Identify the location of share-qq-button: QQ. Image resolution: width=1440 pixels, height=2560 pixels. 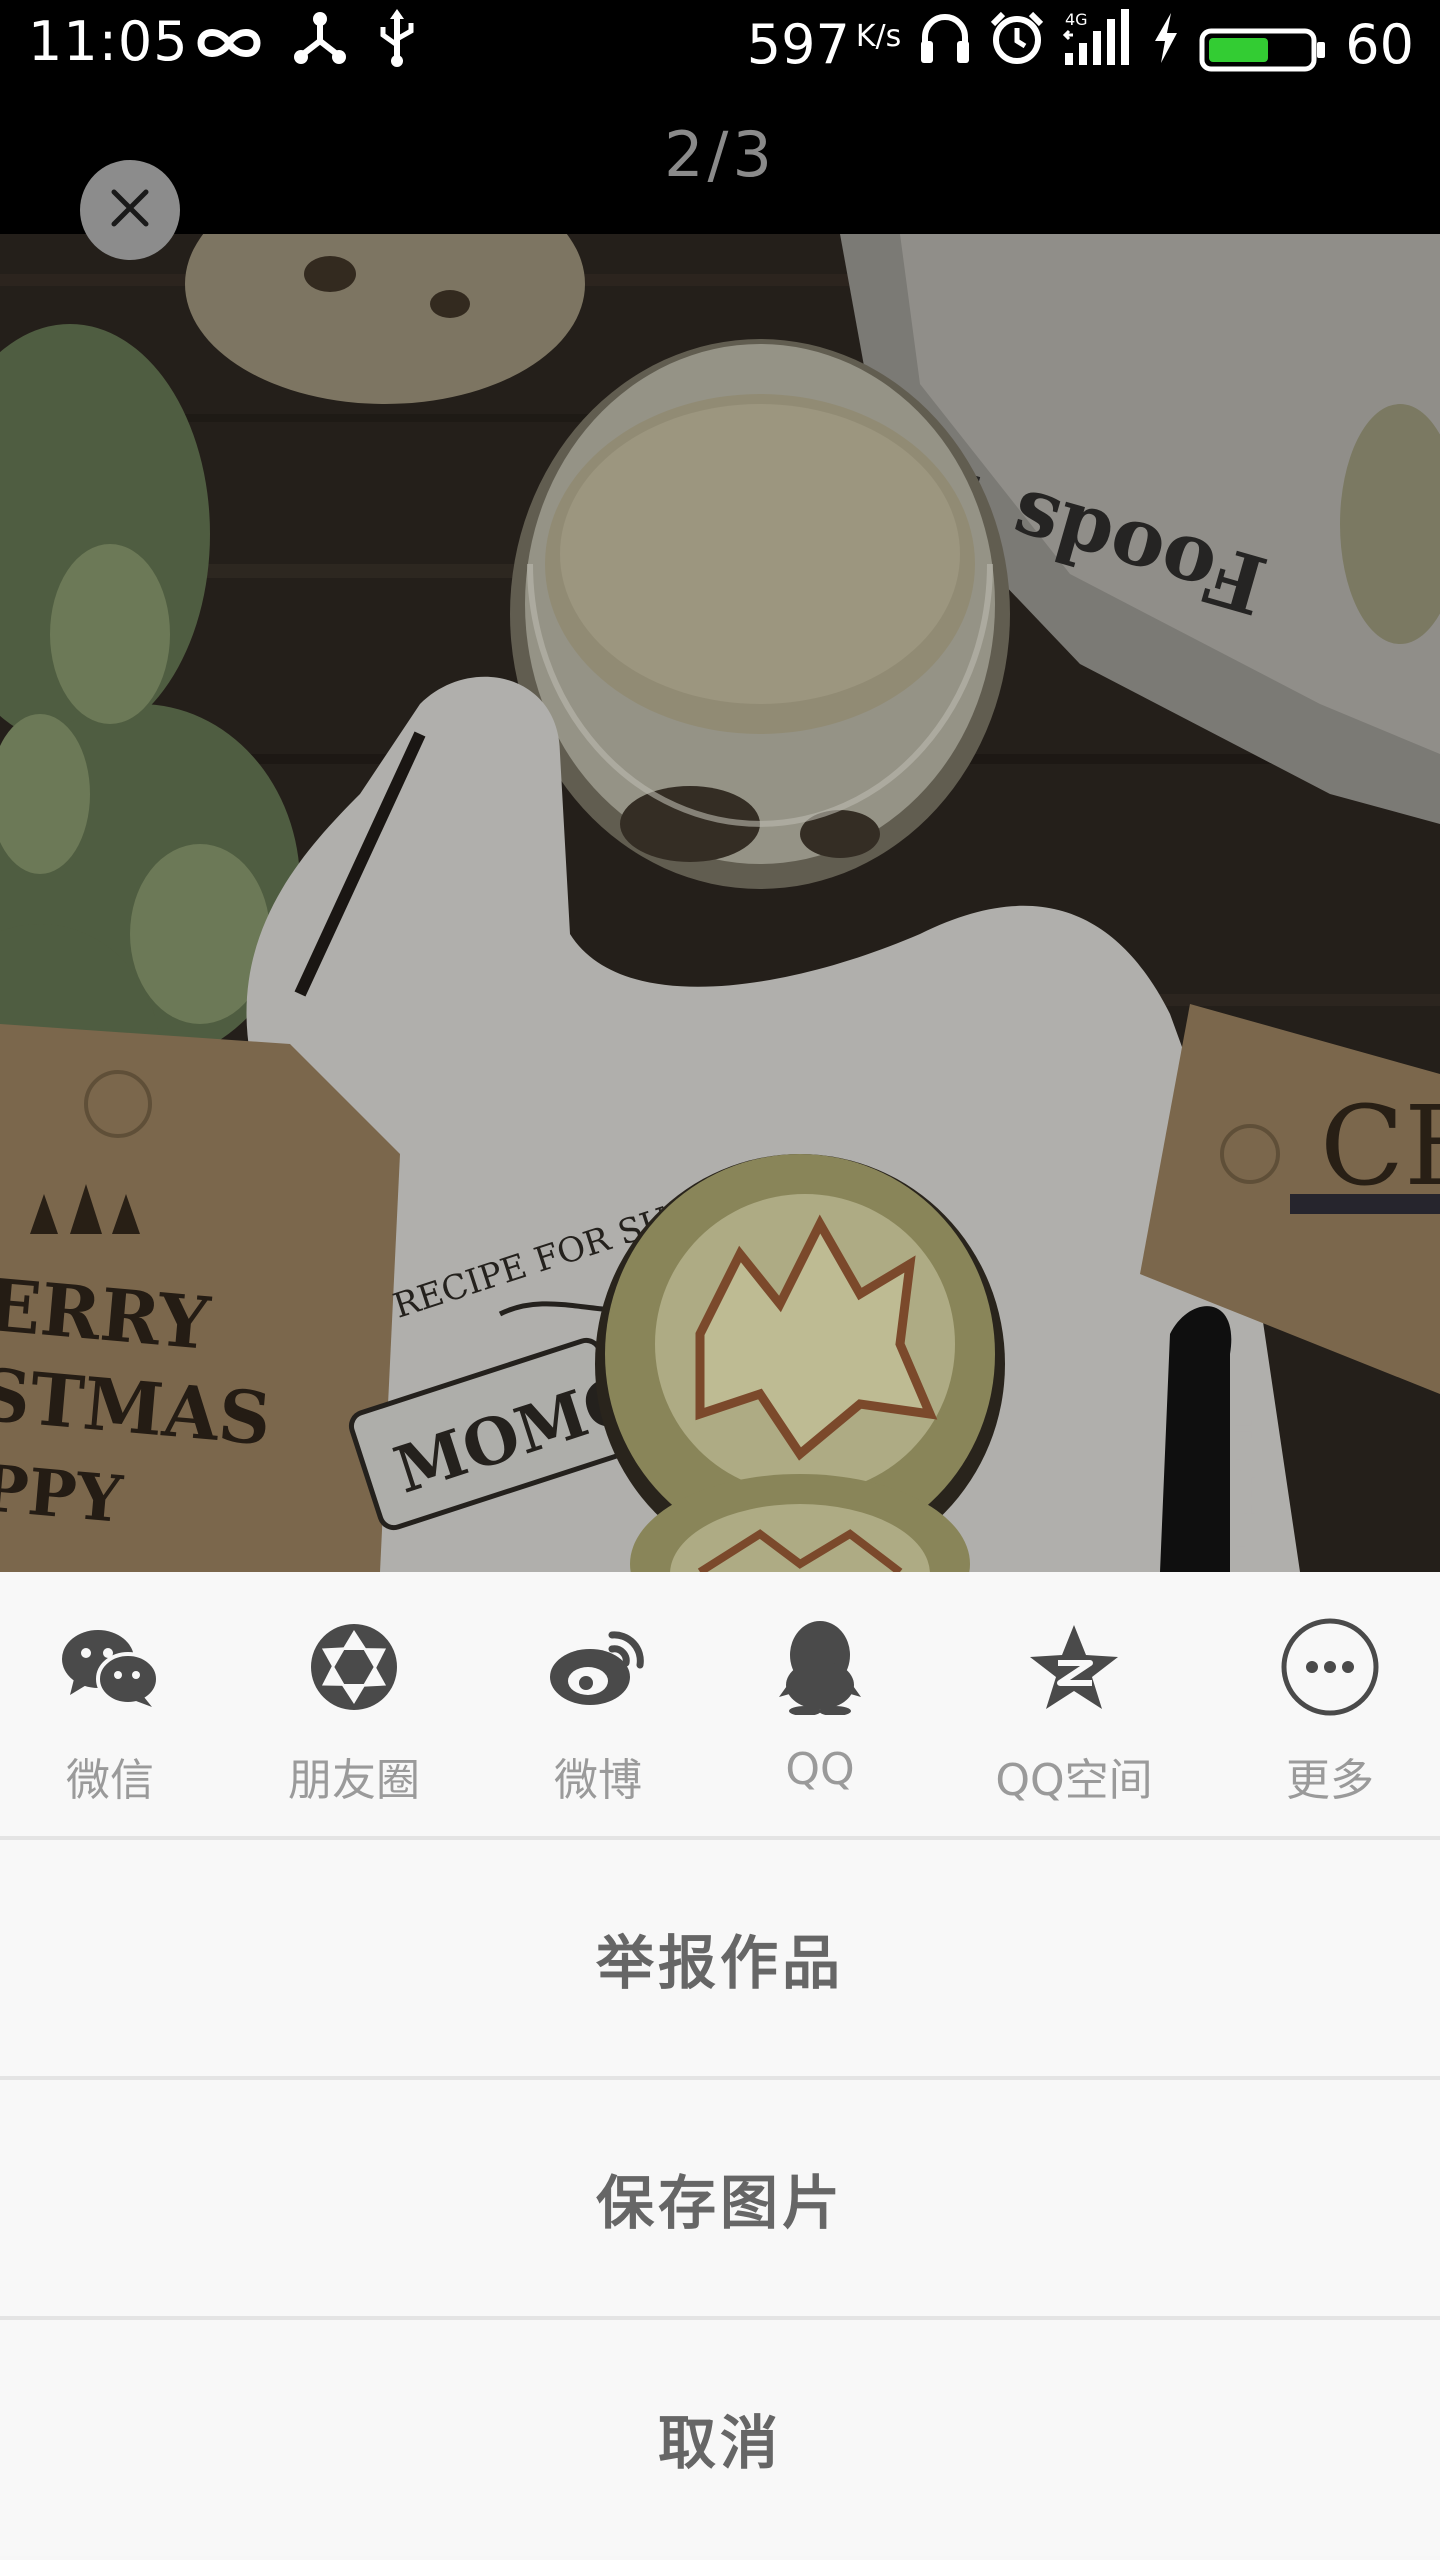
(820, 1712).